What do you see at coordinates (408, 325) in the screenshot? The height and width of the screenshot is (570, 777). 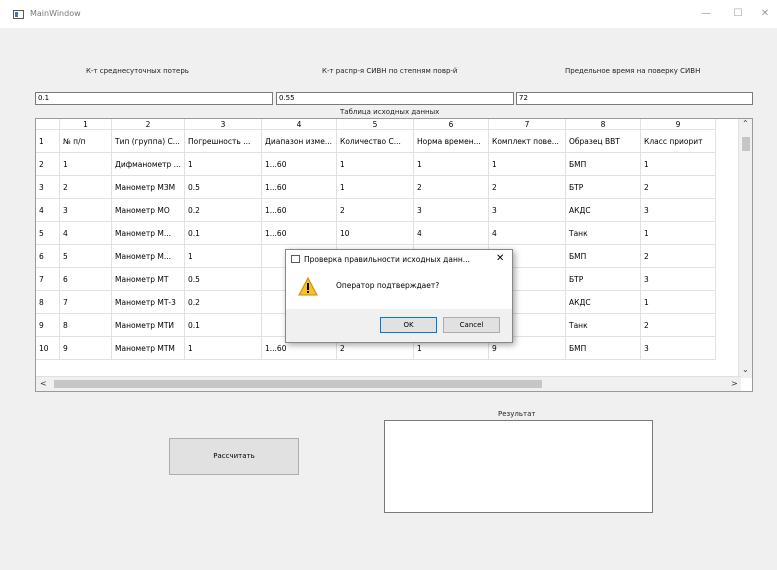 I see `ok-button: OK` at bounding box center [408, 325].